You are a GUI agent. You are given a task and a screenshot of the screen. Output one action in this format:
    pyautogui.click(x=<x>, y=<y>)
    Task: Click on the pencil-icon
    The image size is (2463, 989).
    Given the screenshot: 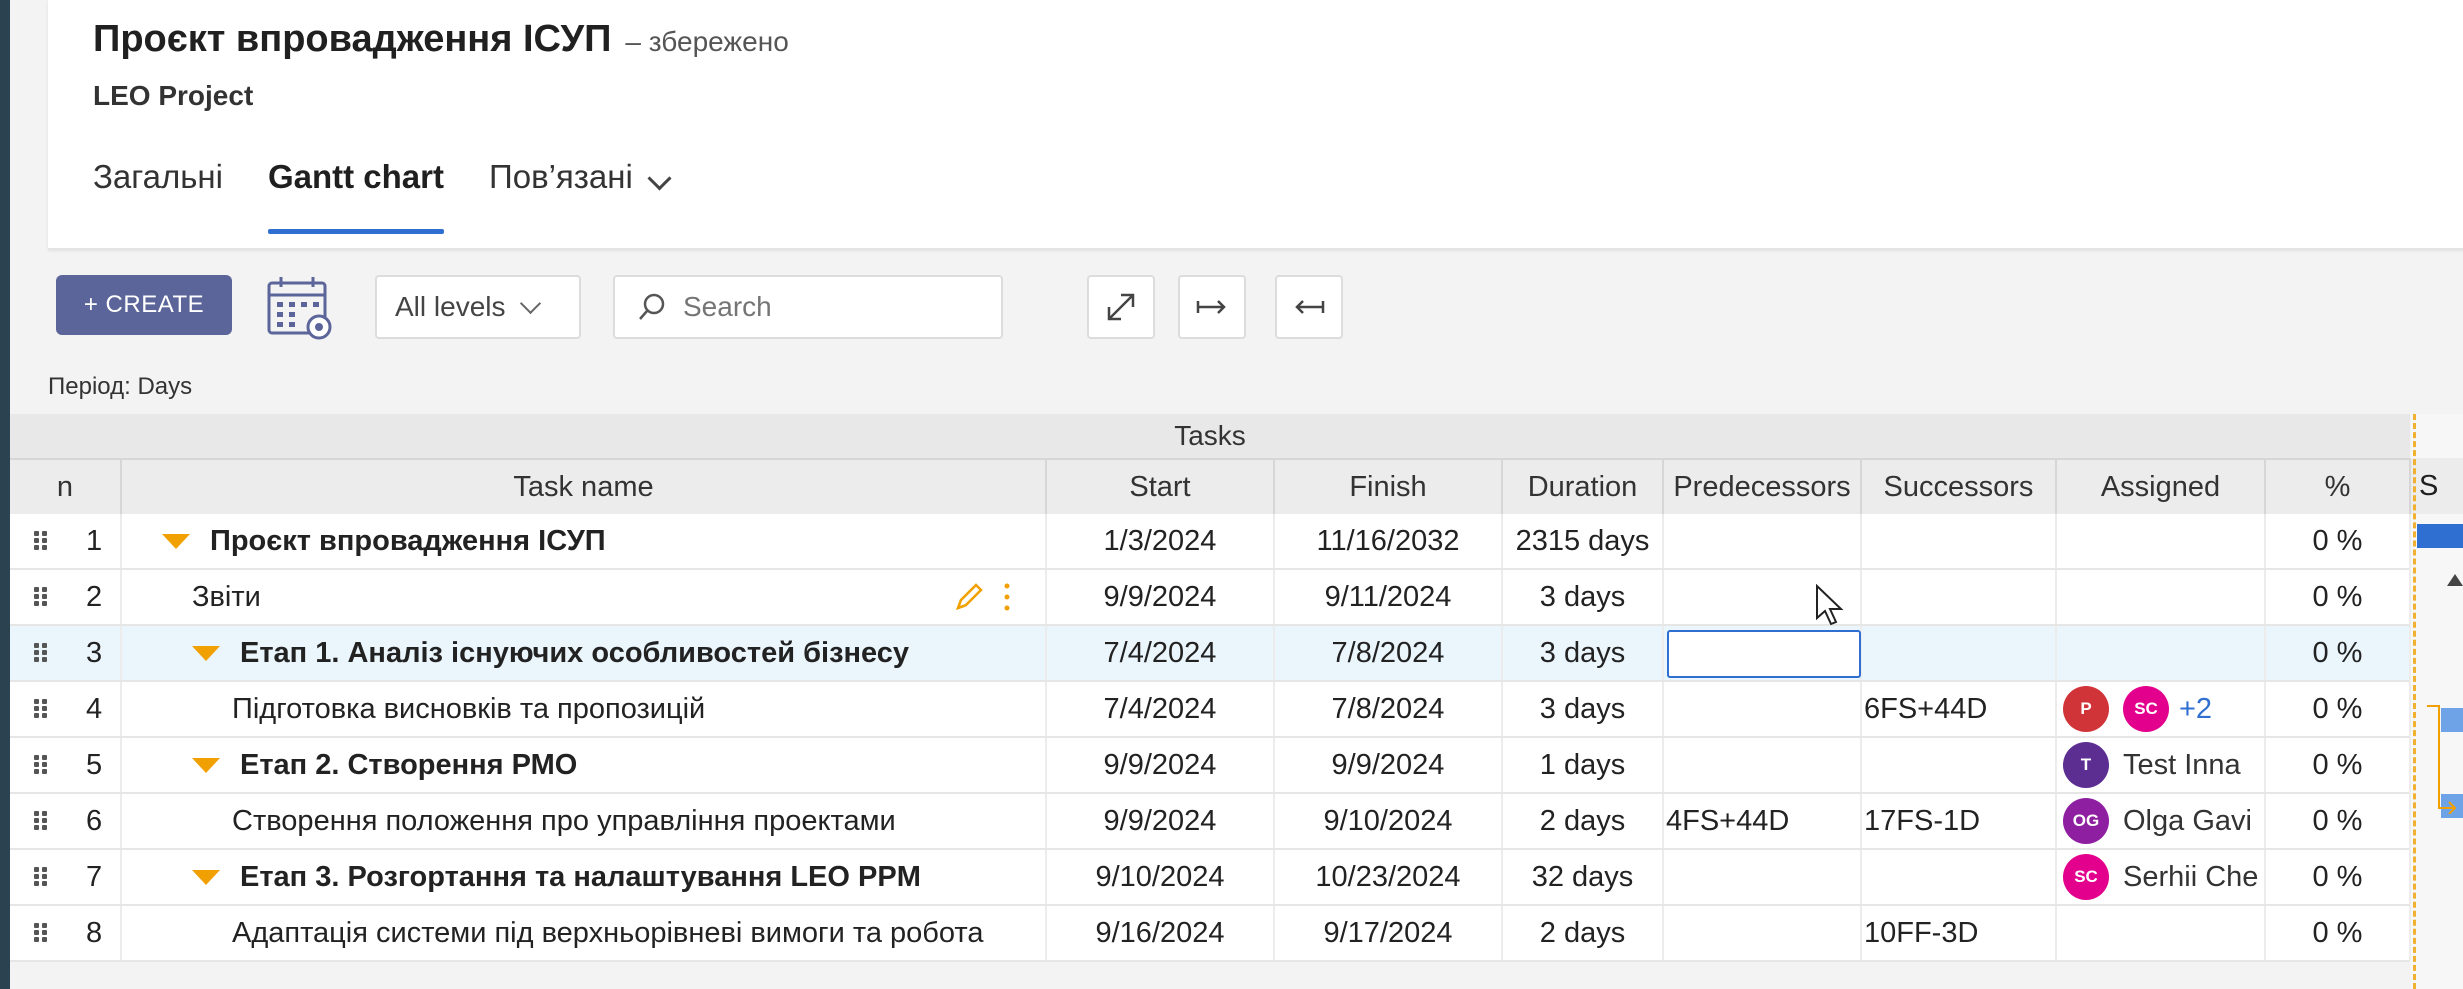 What is the action you would take?
    pyautogui.click(x=969, y=601)
    